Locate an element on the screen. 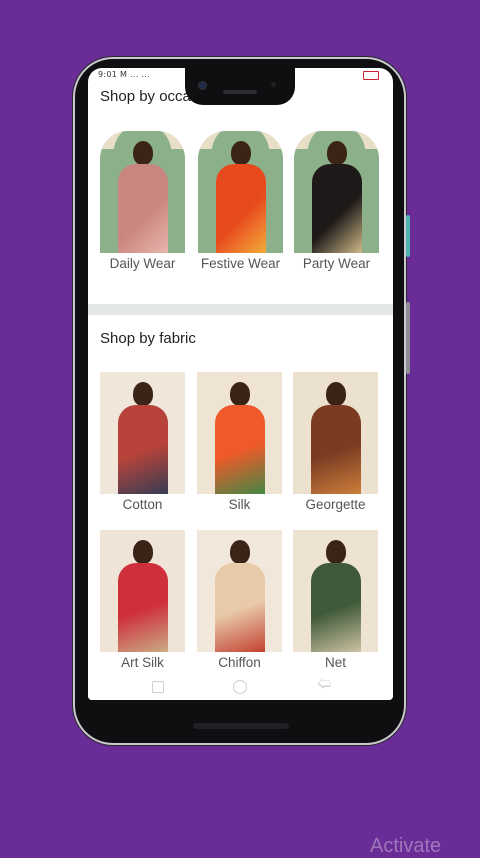 The image size is (480, 858). home-icon is located at coordinates (240, 687).